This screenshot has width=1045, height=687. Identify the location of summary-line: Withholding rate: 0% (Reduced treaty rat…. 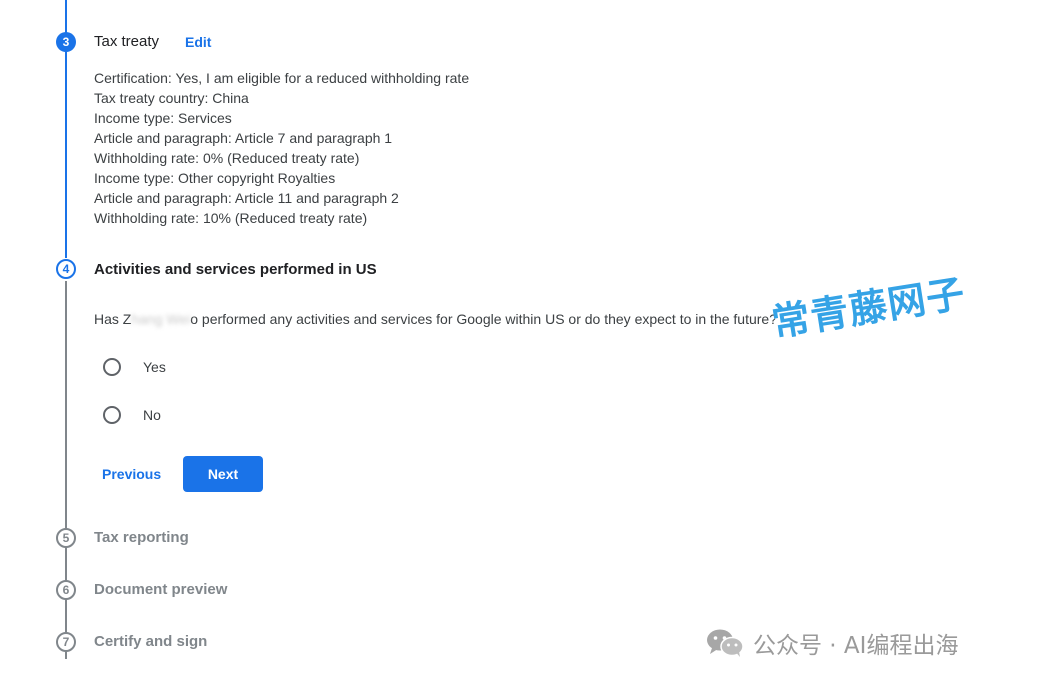
(227, 158).